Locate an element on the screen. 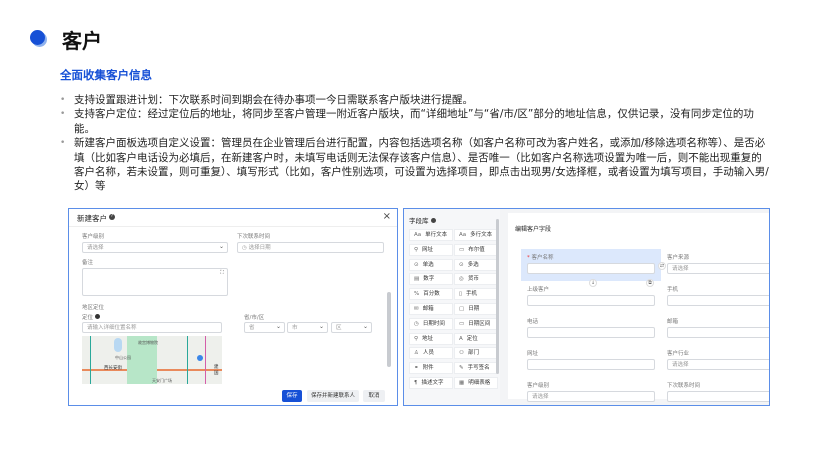  form-field-label: 下次联系时间 is located at coordinates (684, 386).